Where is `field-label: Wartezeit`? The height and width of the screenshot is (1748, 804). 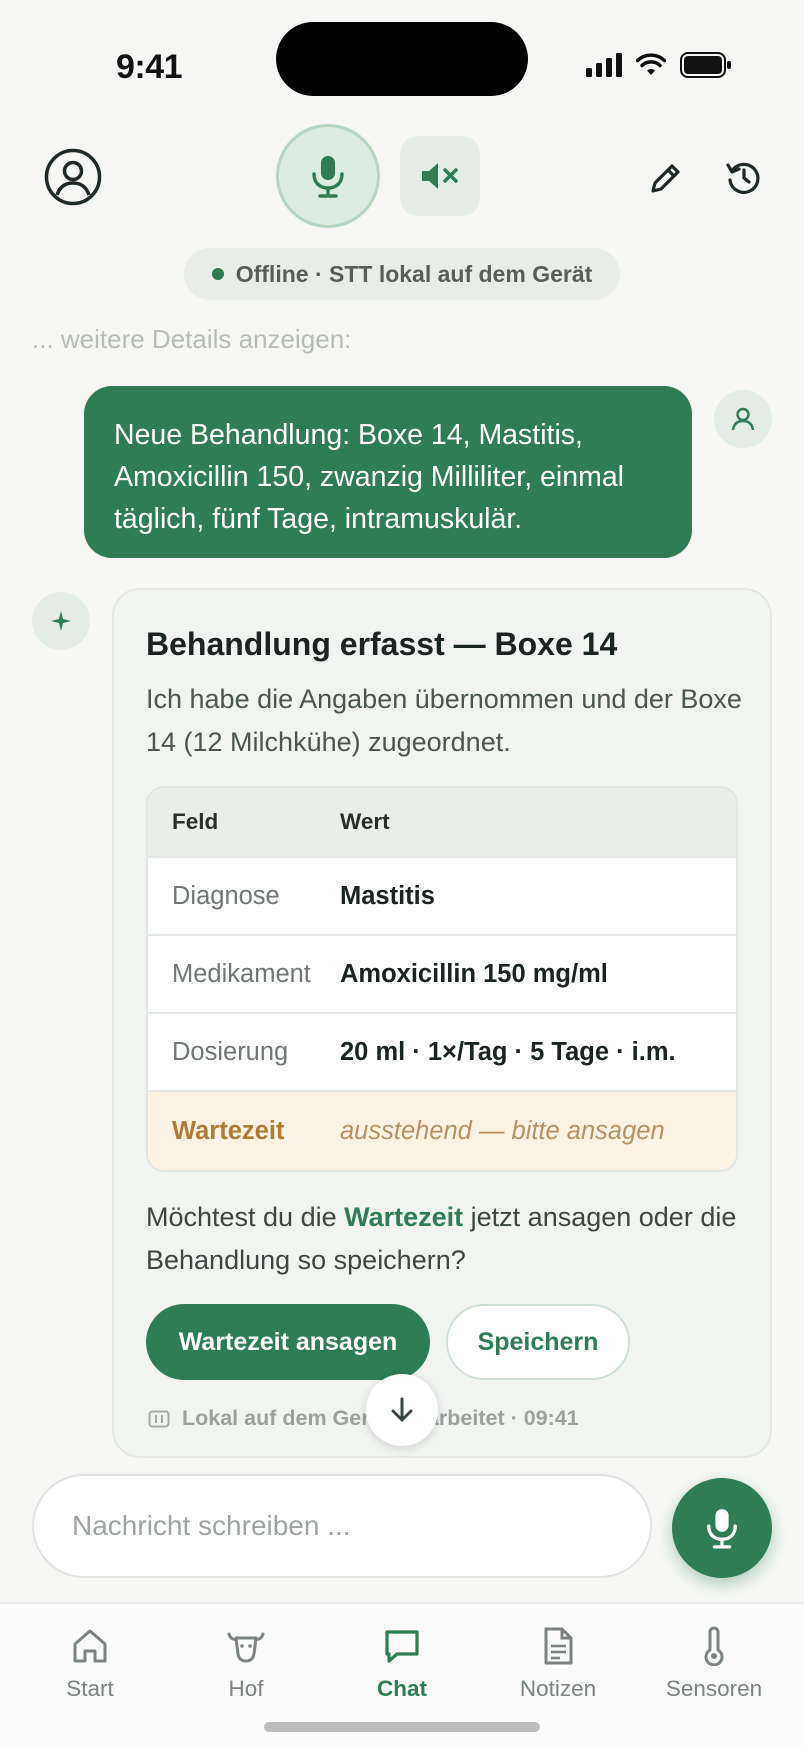
field-label: Wartezeit is located at coordinates (228, 1130).